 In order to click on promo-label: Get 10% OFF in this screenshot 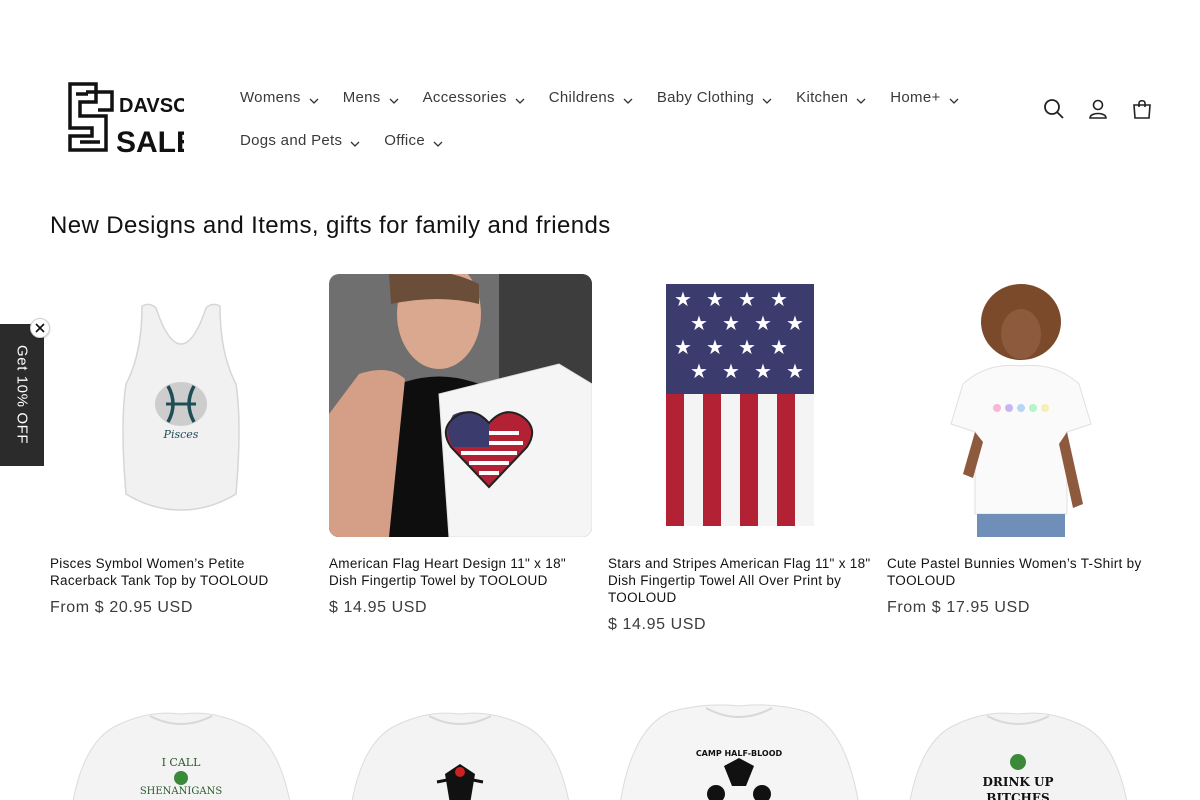, I will do `click(22, 395)`.